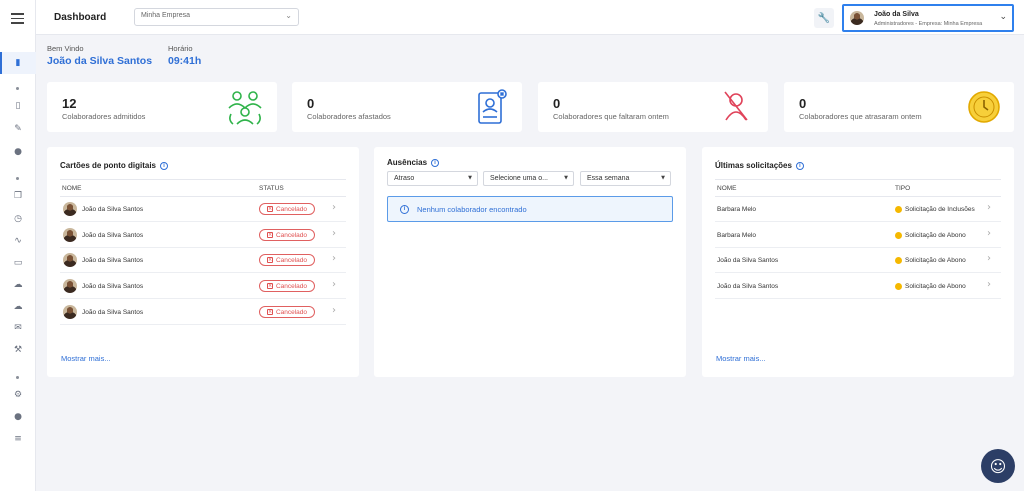 The height and width of the screenshot is (491, 1024). What do you see at coordinates (18, 439) in the screenshot?
I see `list-check-icon: ≡` at bounding box center [18, 439].